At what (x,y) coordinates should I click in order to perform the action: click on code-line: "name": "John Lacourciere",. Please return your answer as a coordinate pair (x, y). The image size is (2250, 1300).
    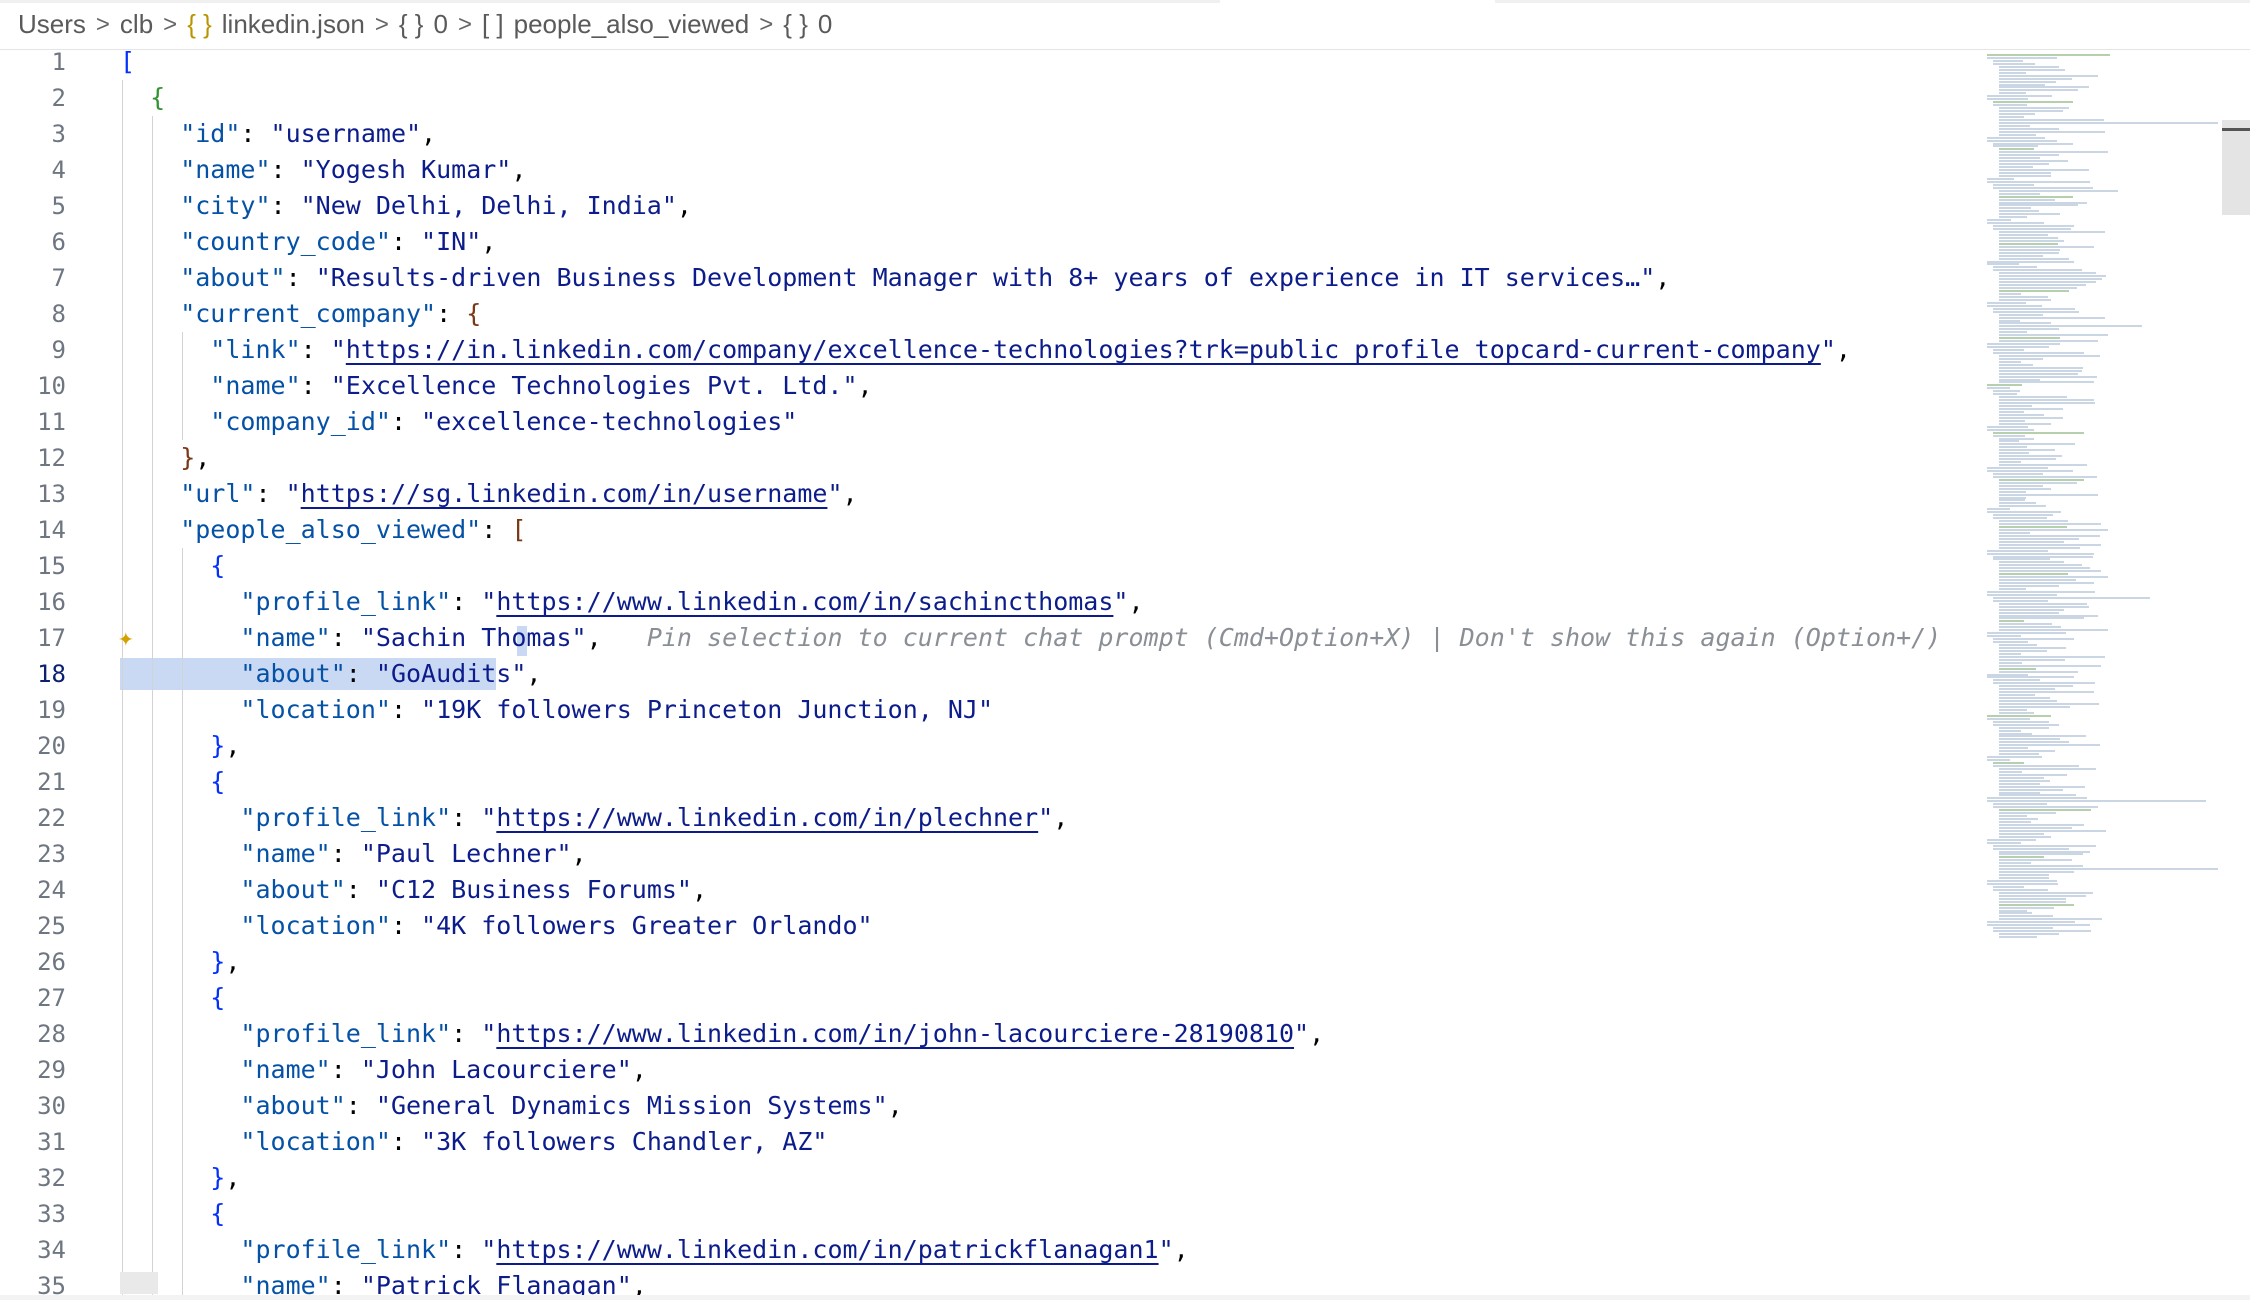
    Looking at the image, I should click on (383, 1070).